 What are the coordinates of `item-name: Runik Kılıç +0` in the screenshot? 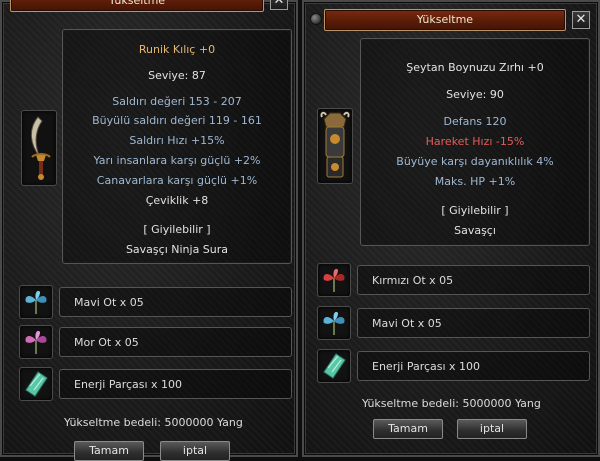 It's located at (177, 49).